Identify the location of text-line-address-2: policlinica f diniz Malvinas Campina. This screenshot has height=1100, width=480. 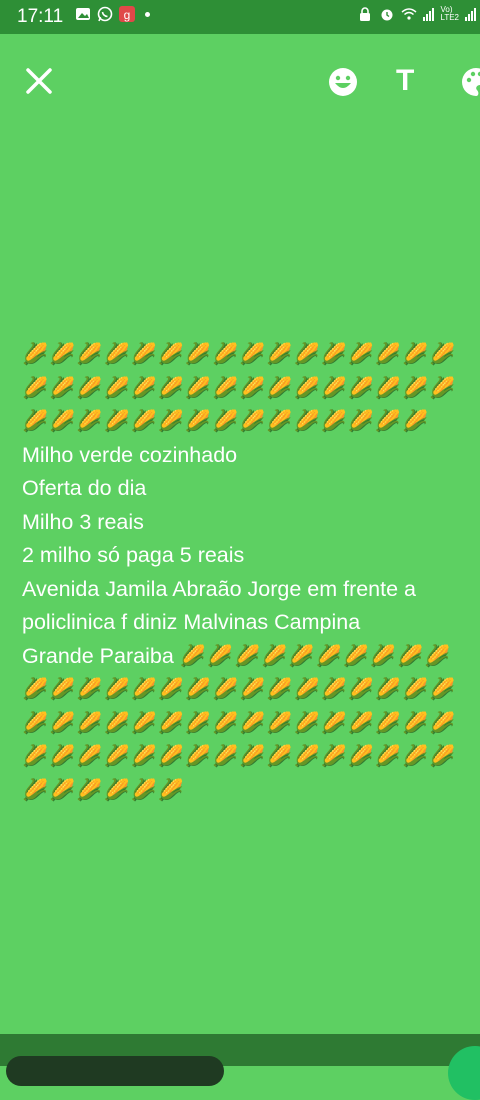
(191, 622).